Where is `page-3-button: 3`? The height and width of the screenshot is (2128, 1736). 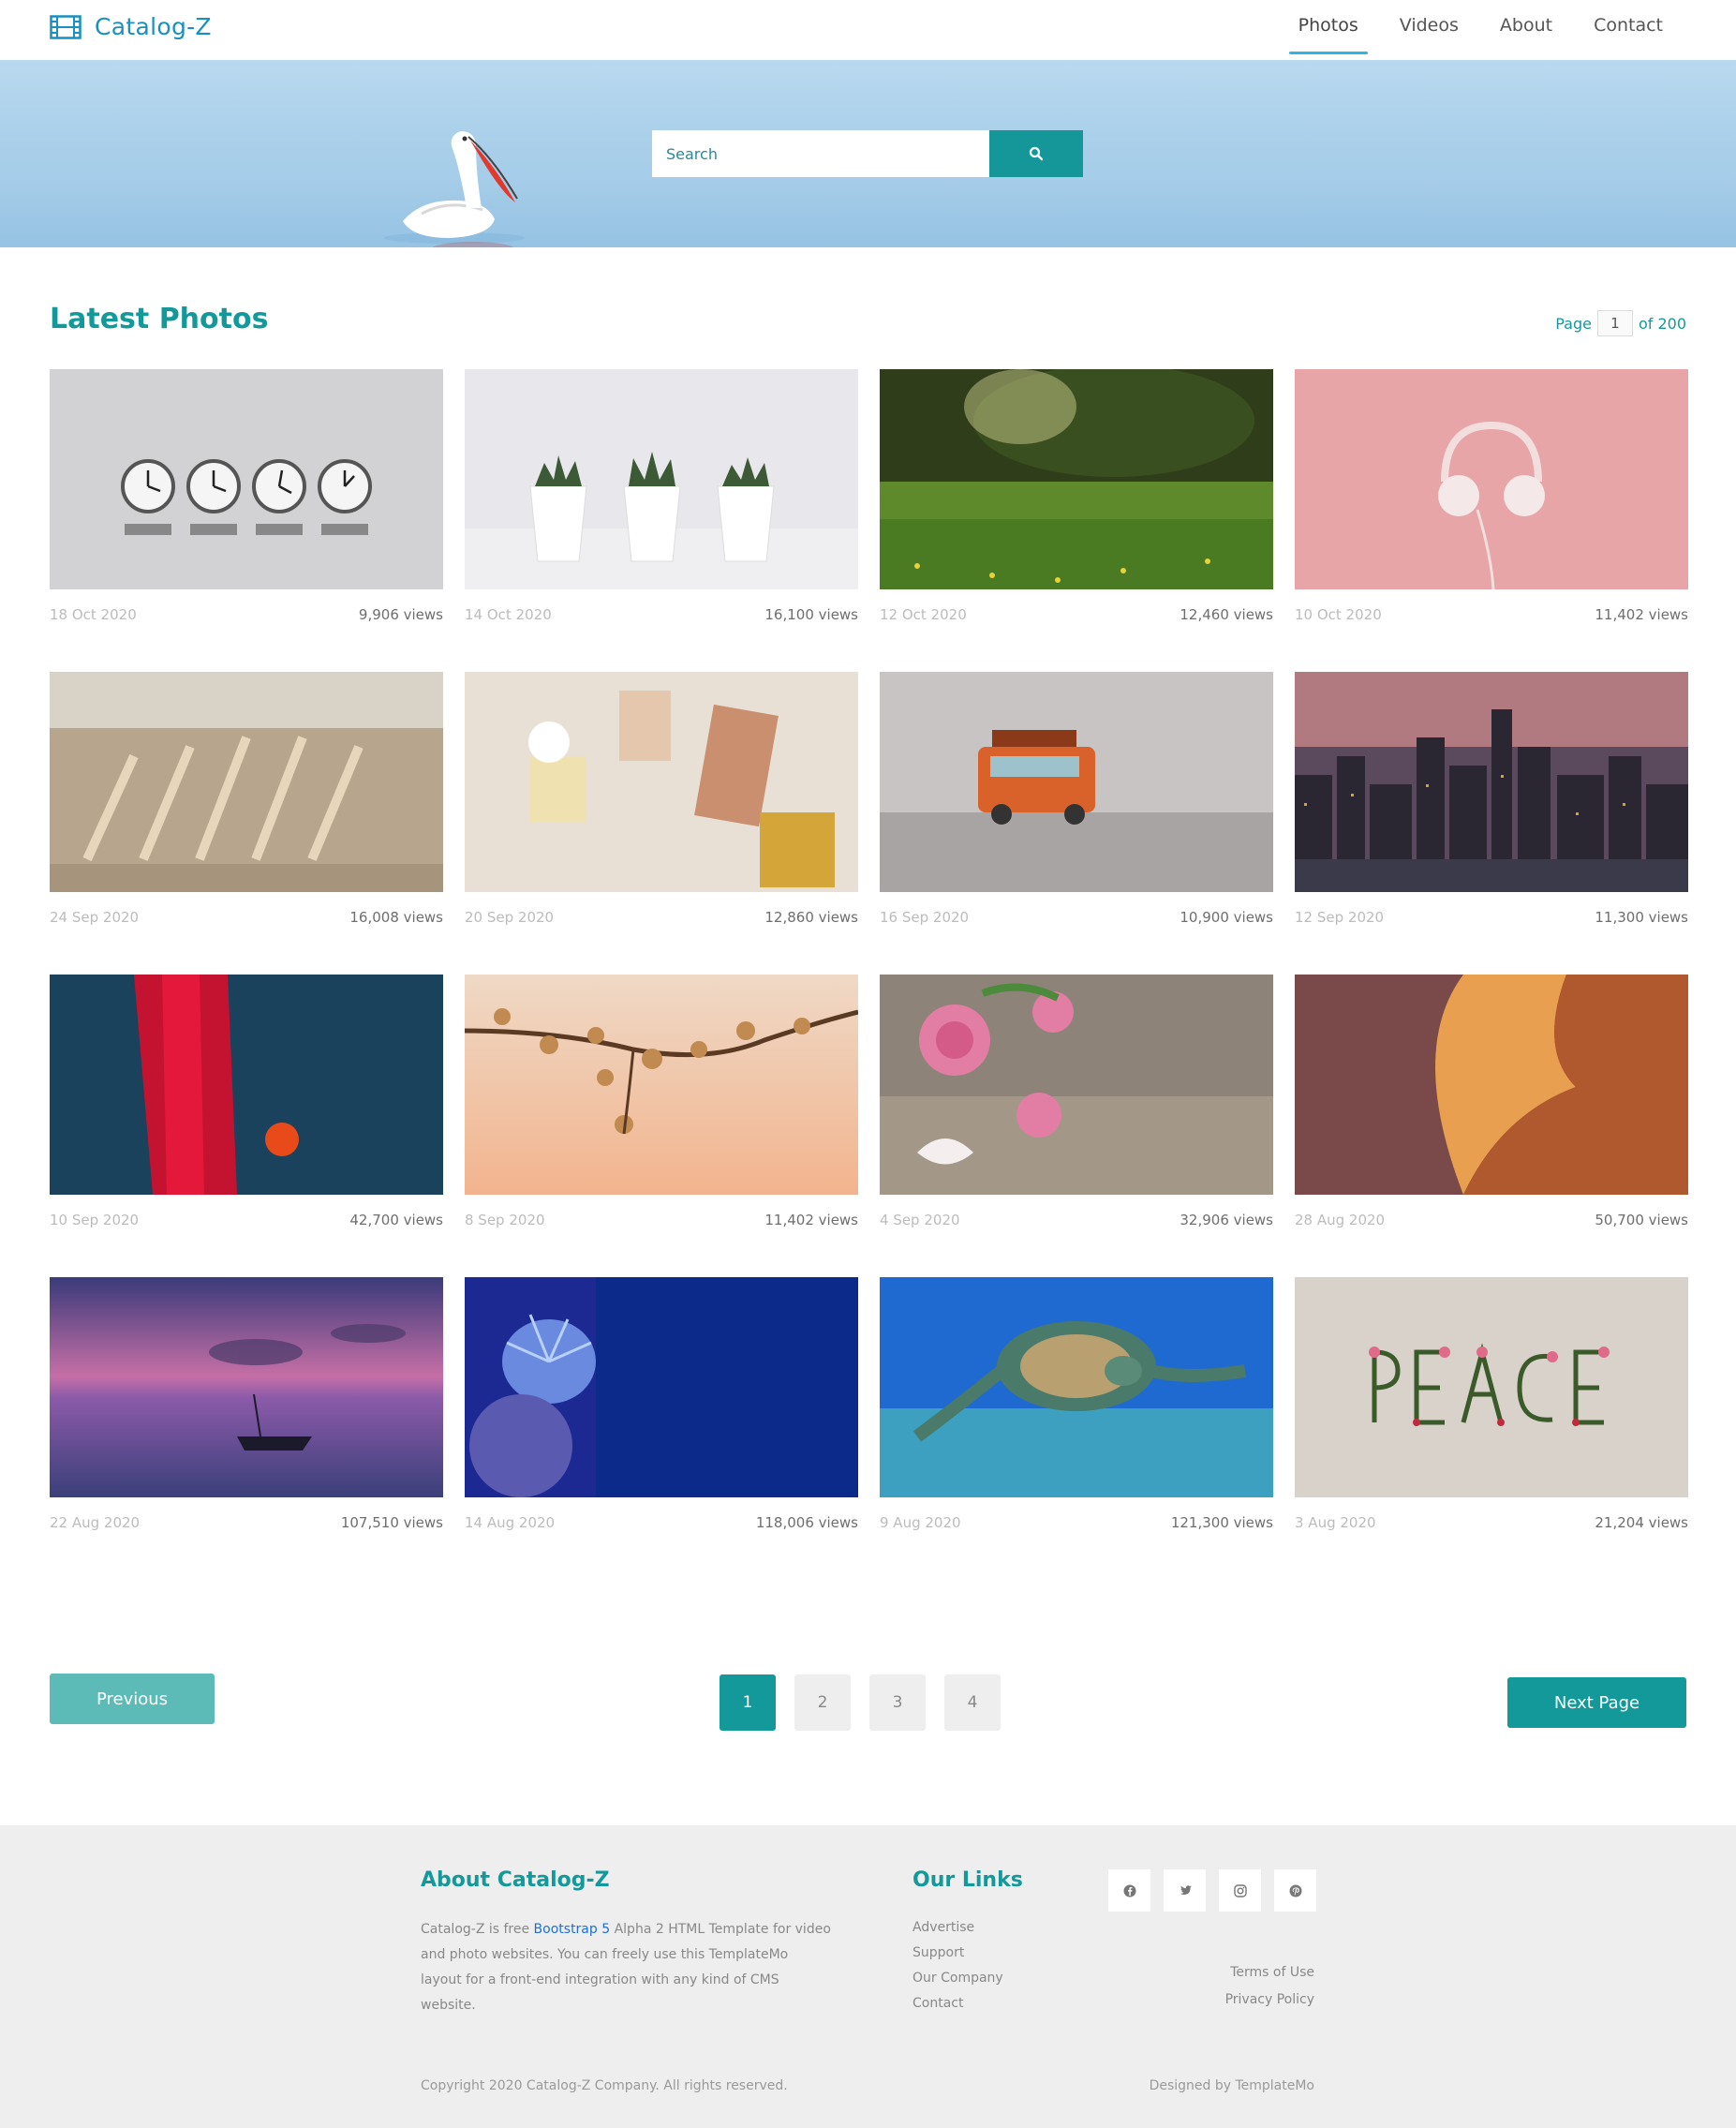 page-3-button: 3 is located at coordinates (898, 1702).